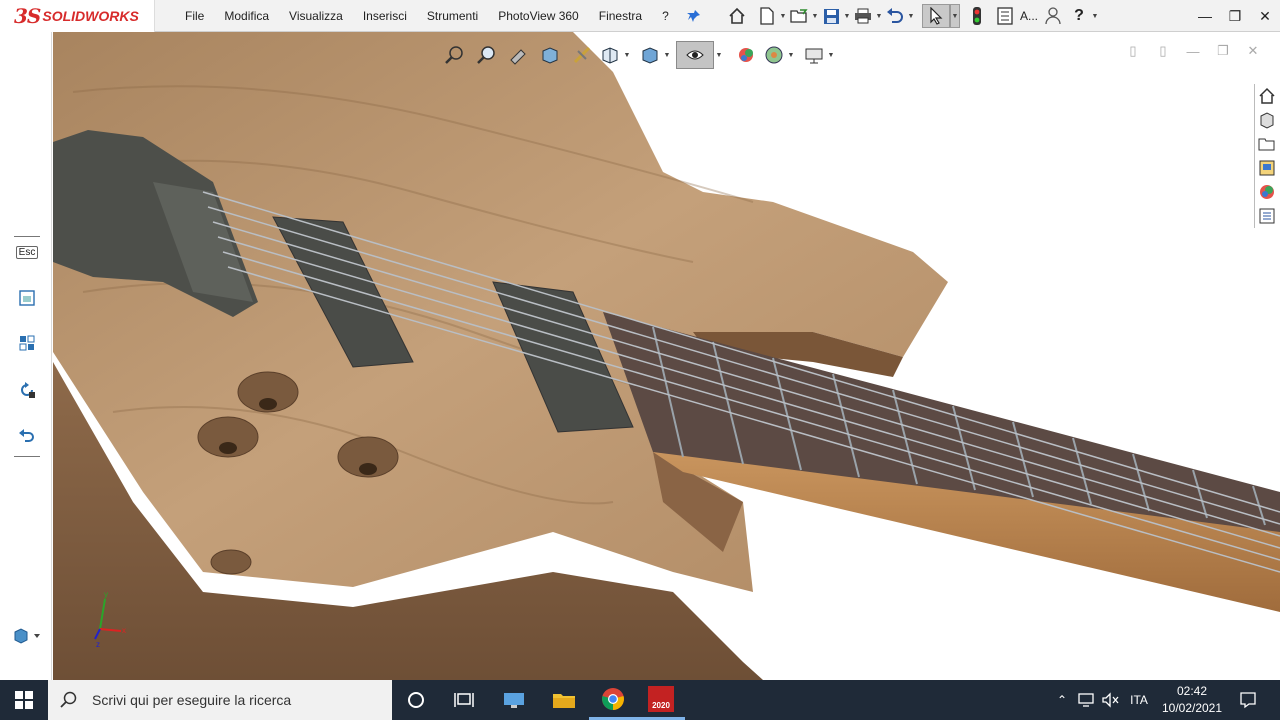 Image resolution: width=1280 pixels, height=720 pixels. What do you see at coordinates (1192, 700) in the screenshot?
I see `clock: 02:42 10/02/2021` at bounding box center [1192, 700].